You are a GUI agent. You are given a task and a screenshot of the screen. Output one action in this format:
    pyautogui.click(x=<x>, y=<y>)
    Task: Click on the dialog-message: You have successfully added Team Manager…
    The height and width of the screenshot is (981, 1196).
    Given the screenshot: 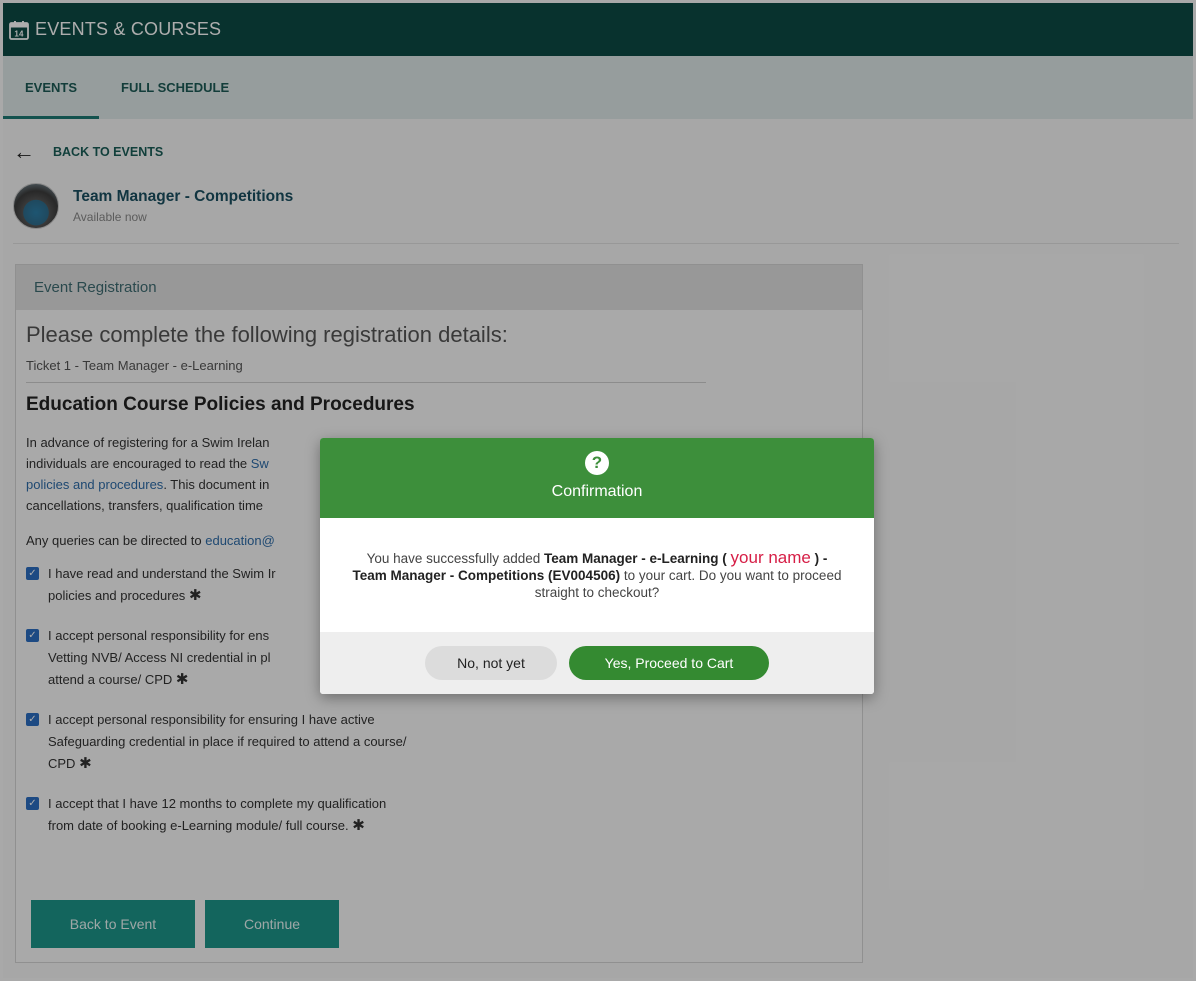 What is the action you would take?
    pyautogui.click(x=597, y=575)
    